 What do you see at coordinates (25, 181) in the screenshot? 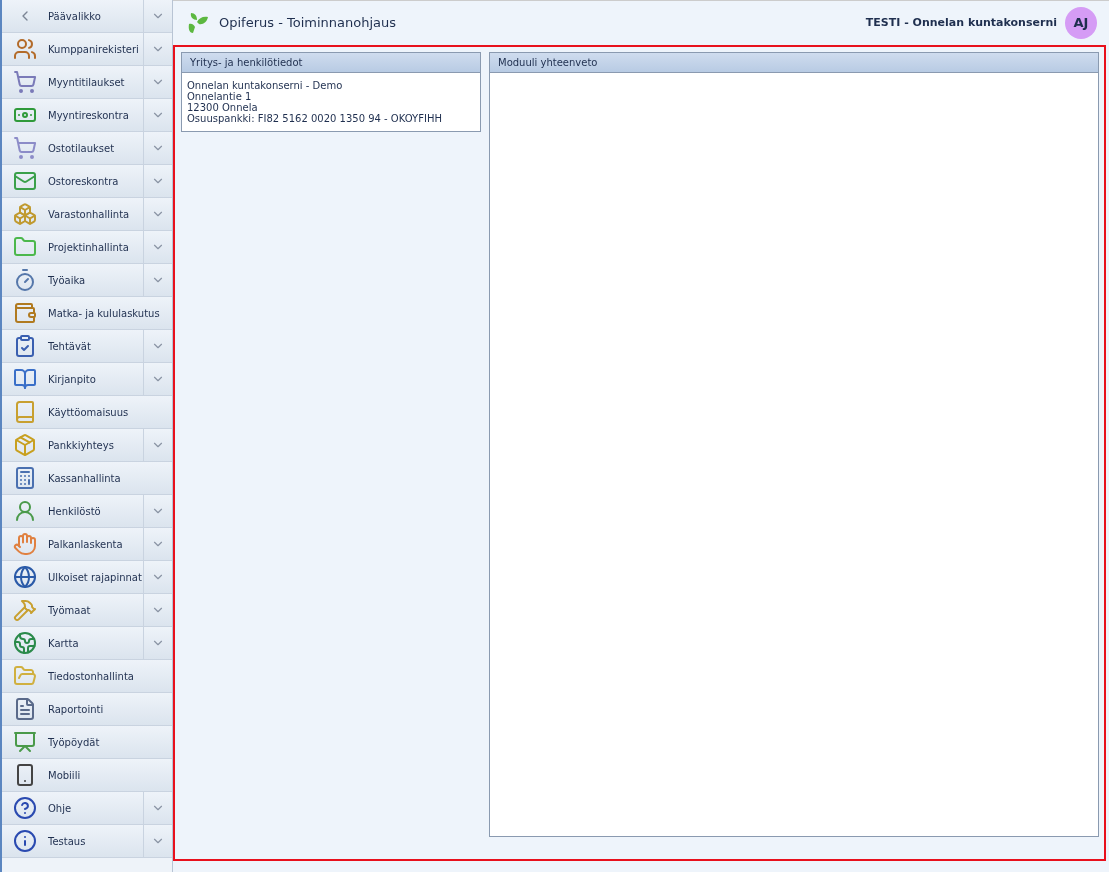
I see `envelope-icon` at bounding box center [25, 181].